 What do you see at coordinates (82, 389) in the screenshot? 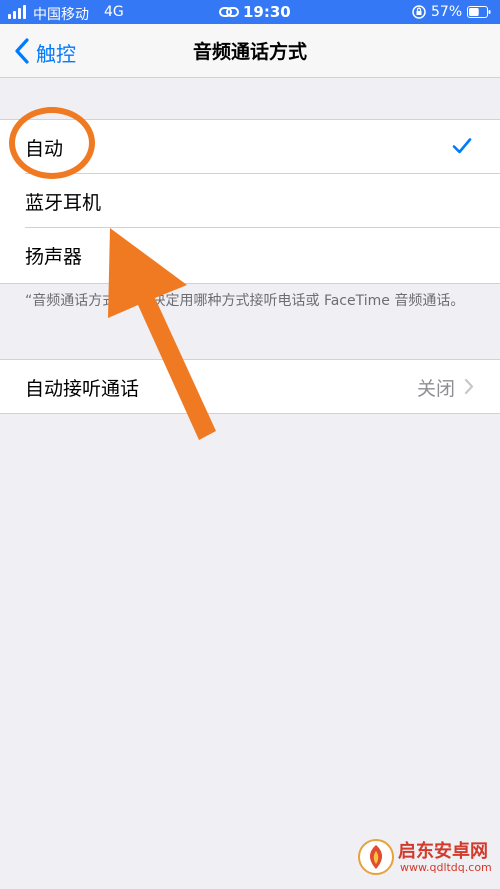
I see `auto-answer-label: 自动接听通话` at bounding box center [82, 389].